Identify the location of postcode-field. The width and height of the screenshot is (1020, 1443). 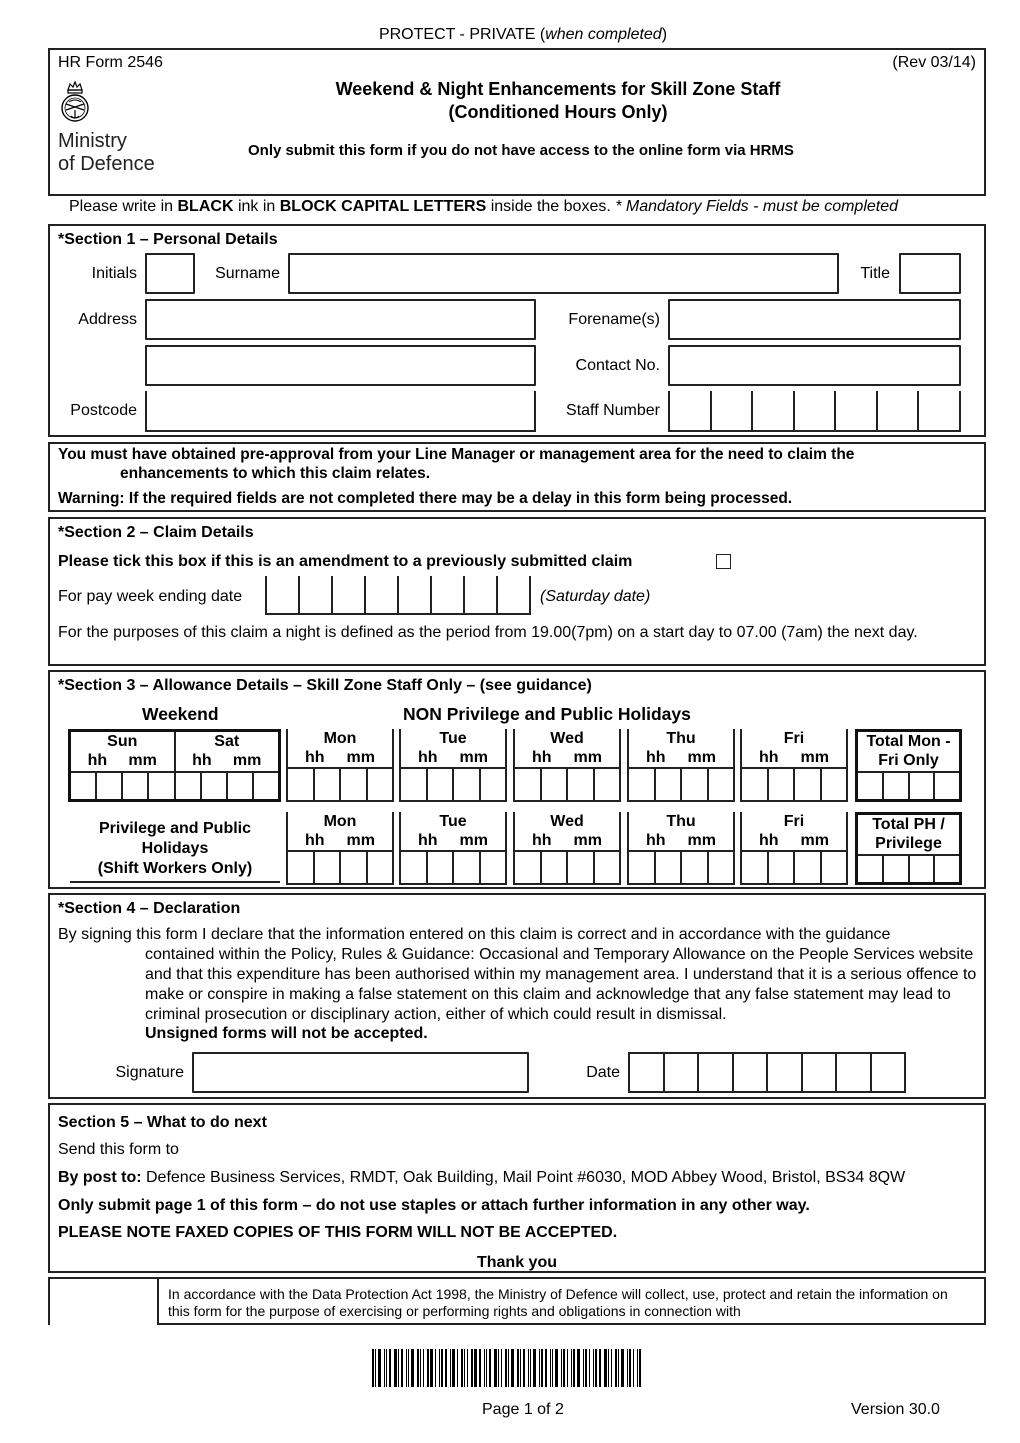
(340, 411).